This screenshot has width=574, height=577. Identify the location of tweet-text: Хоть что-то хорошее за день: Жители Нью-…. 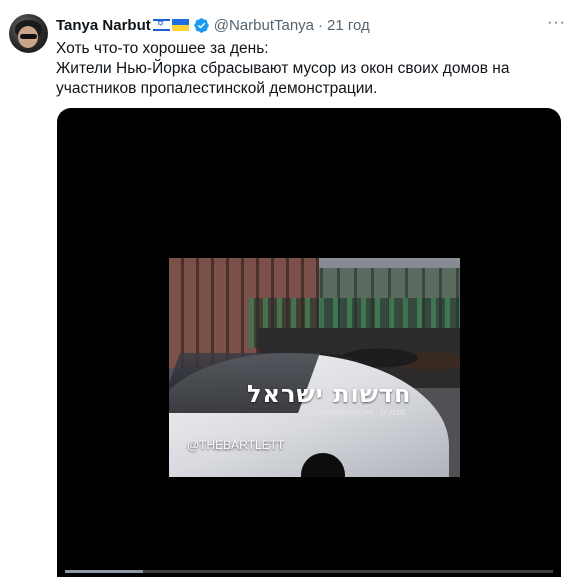
(308, 69).